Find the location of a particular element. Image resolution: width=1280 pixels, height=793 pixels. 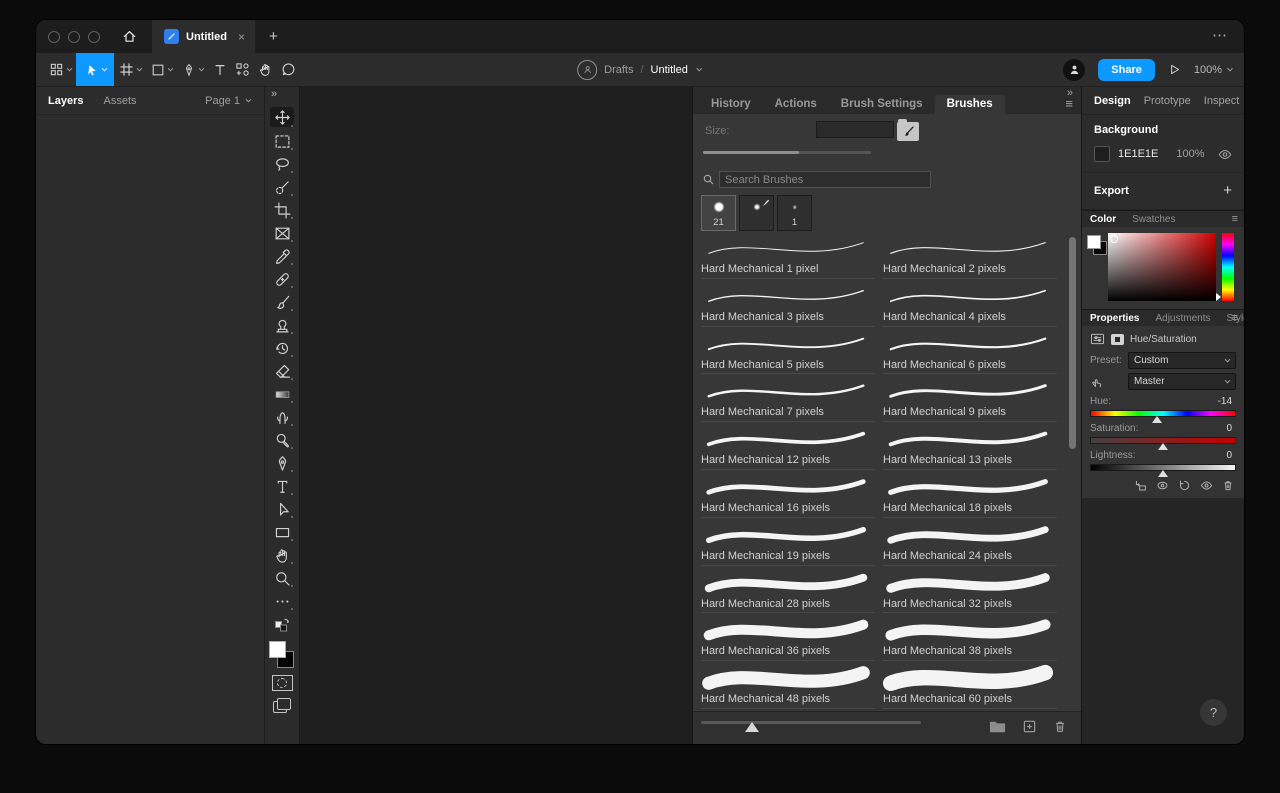

dodge-tool is located at coordinates (282, 440).